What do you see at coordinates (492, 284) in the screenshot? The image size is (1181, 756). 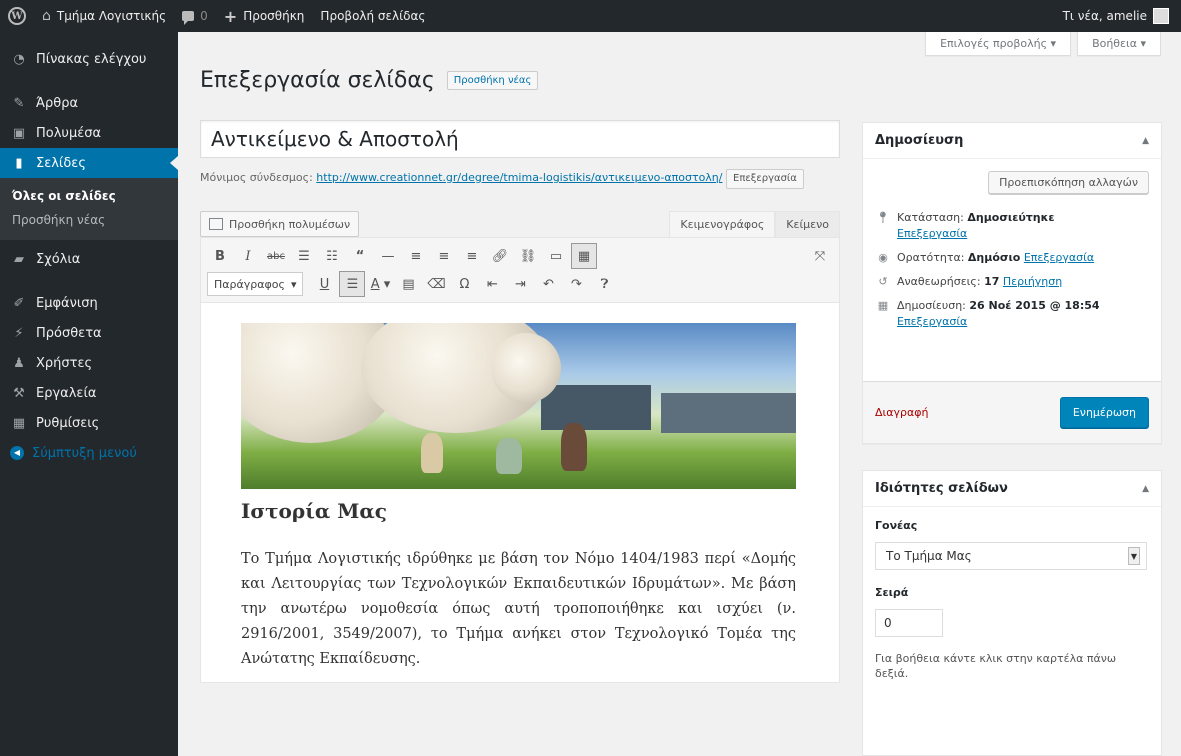 I see `outdent-button: ⇤` at bounding box center [492, 284].